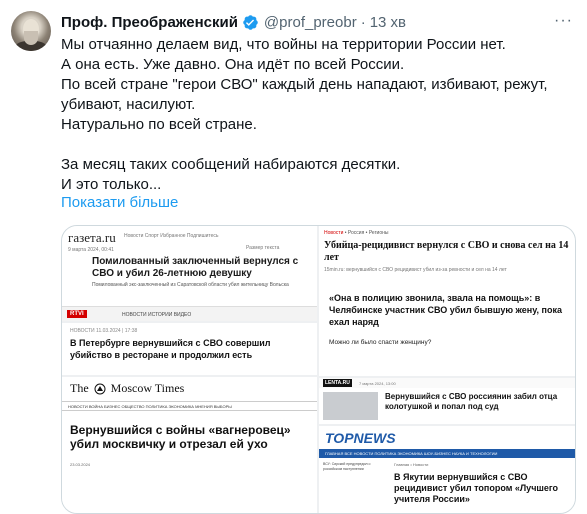  I want to click on avatar-figure-beard, so click(31, 38).